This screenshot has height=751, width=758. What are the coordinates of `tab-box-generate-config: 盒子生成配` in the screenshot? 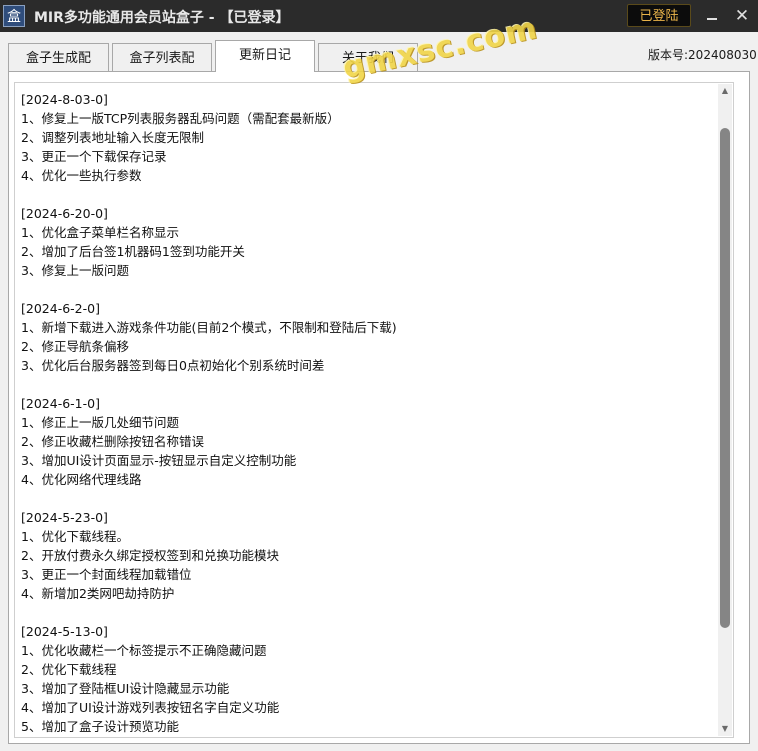 It's located at (58, 57).